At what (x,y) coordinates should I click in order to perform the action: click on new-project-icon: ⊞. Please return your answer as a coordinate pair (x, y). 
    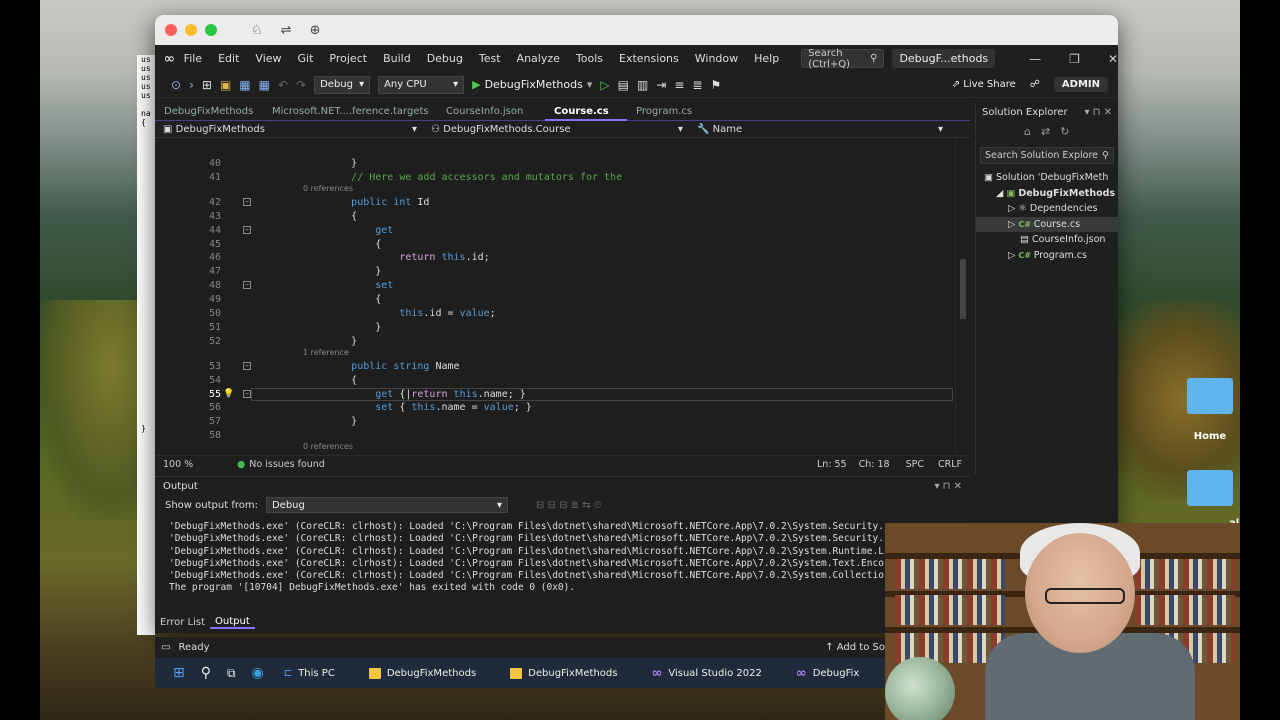
    Looking at the image, I should click on (207, 85).